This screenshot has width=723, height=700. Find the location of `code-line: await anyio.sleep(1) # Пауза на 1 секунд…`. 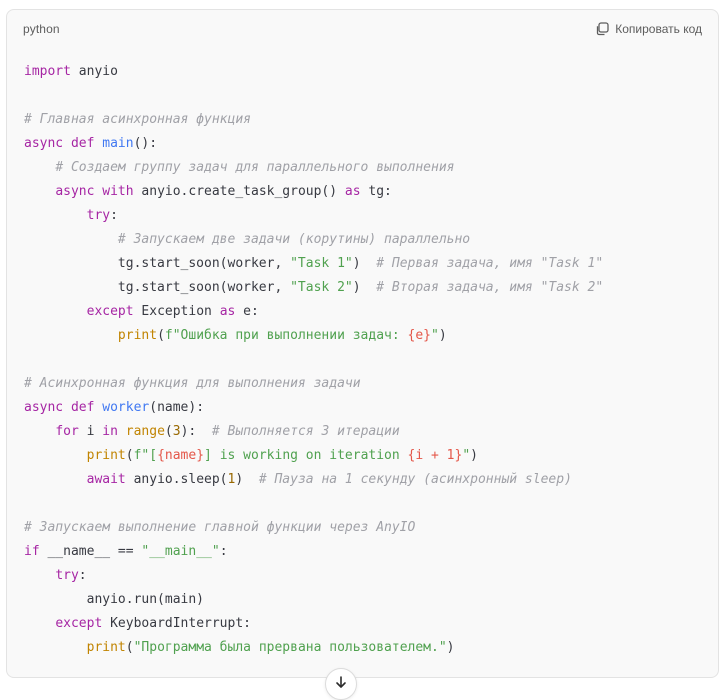

code-line: await anyio.sleep(1) # Пауза на 1 секунд… is located at coordinates (313, 480).